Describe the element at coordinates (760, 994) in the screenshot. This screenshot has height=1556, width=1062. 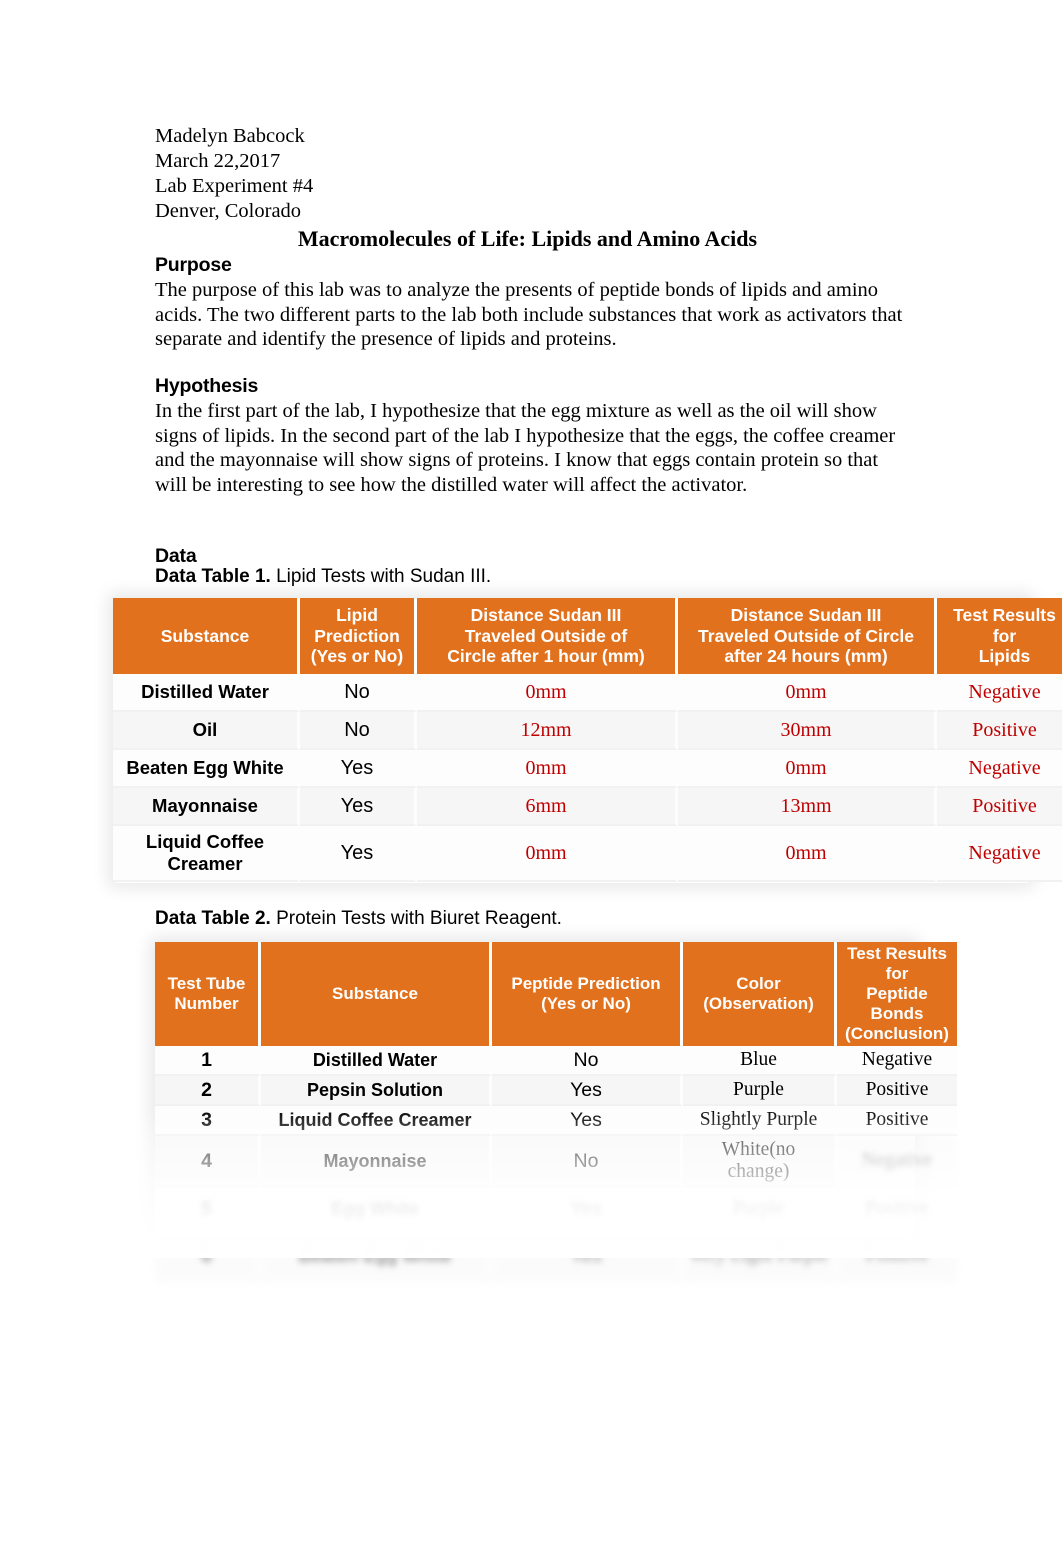
I see `table2-col-color: Color (Observation)` at that location.